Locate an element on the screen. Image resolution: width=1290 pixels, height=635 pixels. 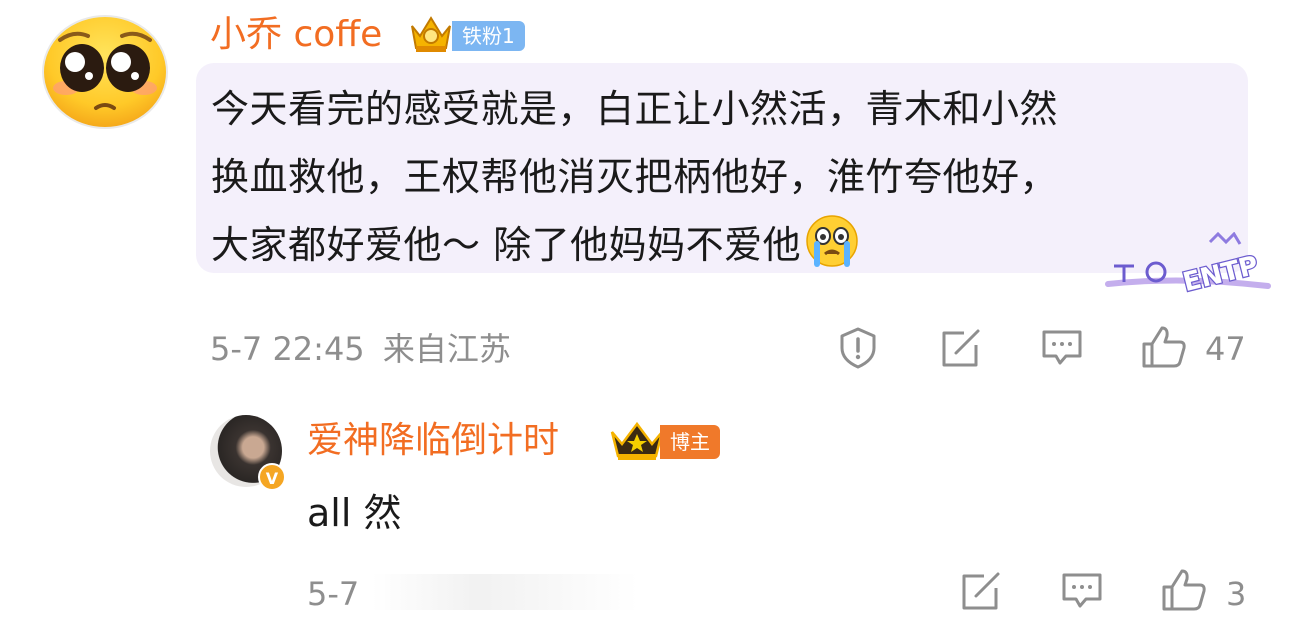
like-count: 3 is located at coordinates (1236, 594).